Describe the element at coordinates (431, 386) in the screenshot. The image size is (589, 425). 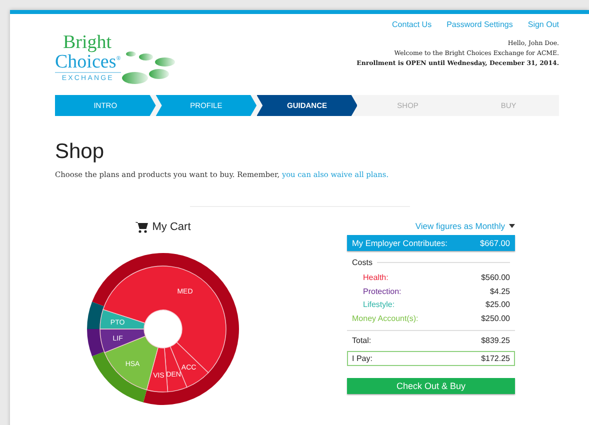
I see `checkout-button: Check Out & Buy` at that location.